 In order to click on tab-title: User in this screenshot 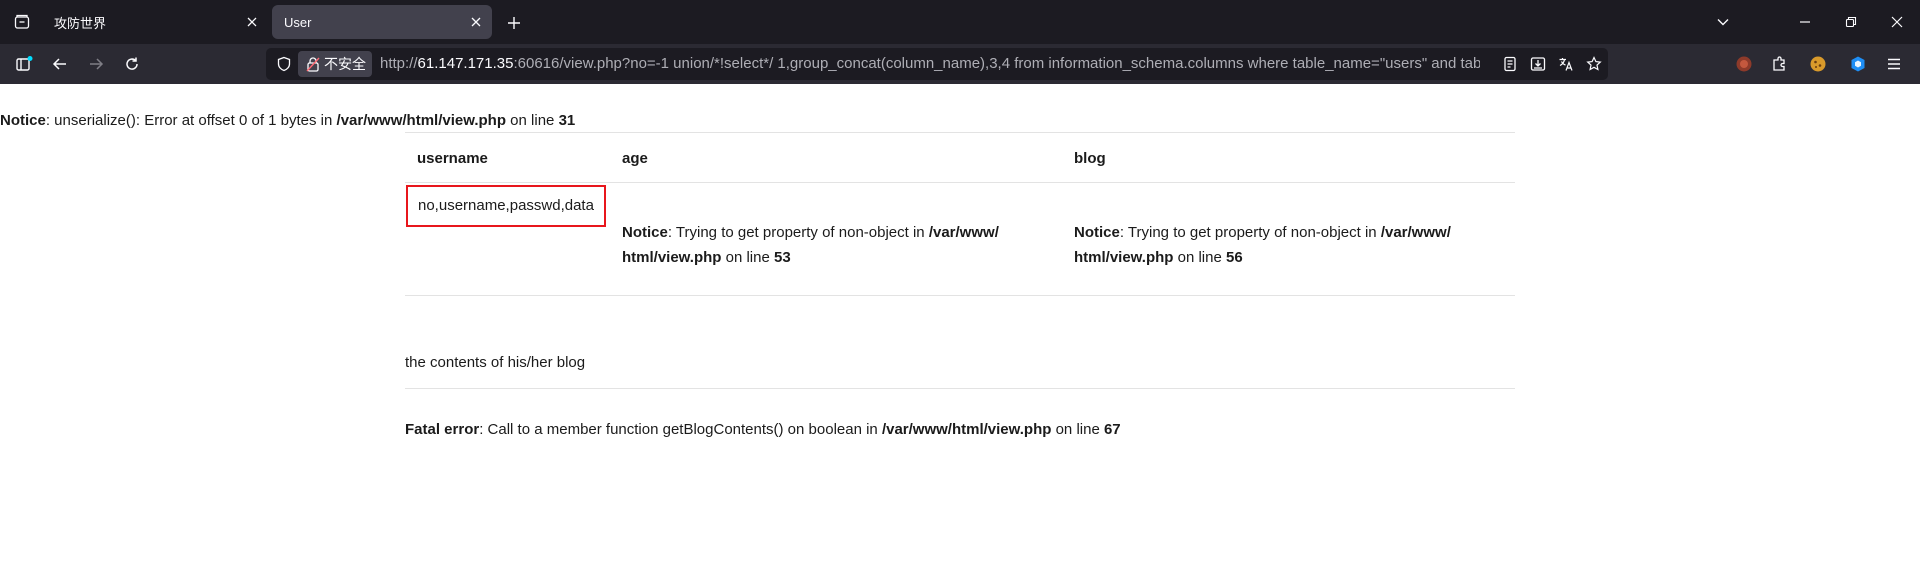, I will do `click(298, 22)`.